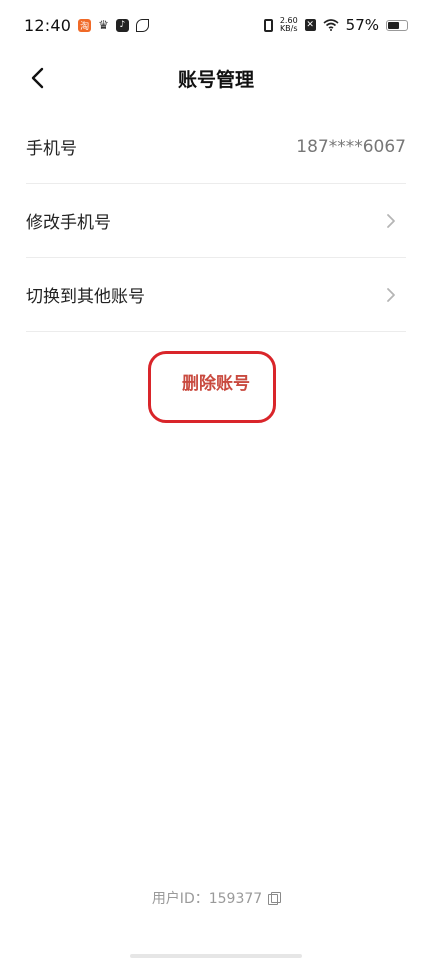 Image resolution: width=432 pixels, height=964 pixels. Describe the element at coordinates (288, 28) in the screenshot. I see `network-speed-unit: KB/s` at that location.